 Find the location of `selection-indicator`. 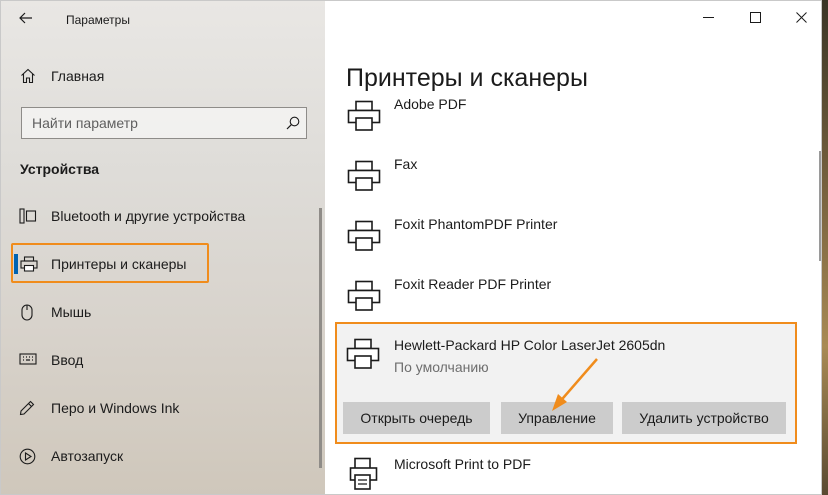

selection-indicator is located at coordinates (16, 264).